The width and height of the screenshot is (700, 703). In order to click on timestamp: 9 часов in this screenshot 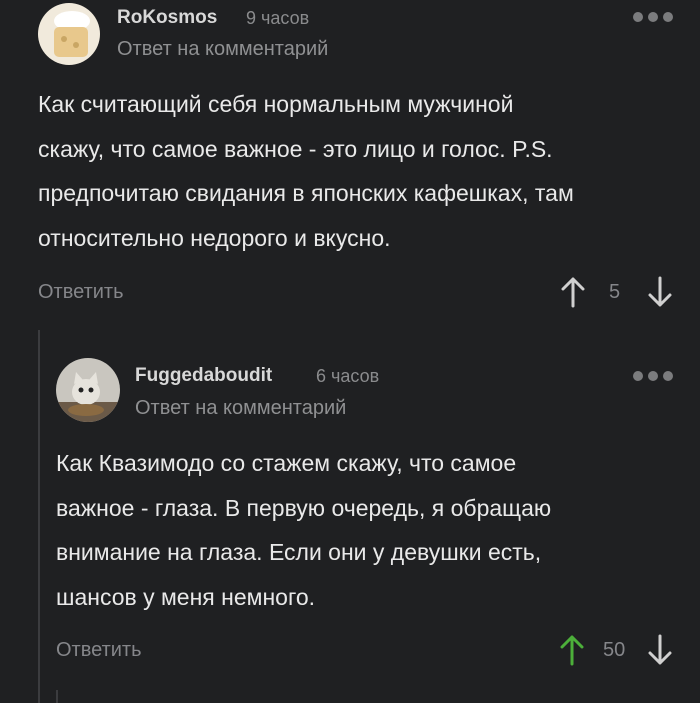, I will do `click(278, 18)`.